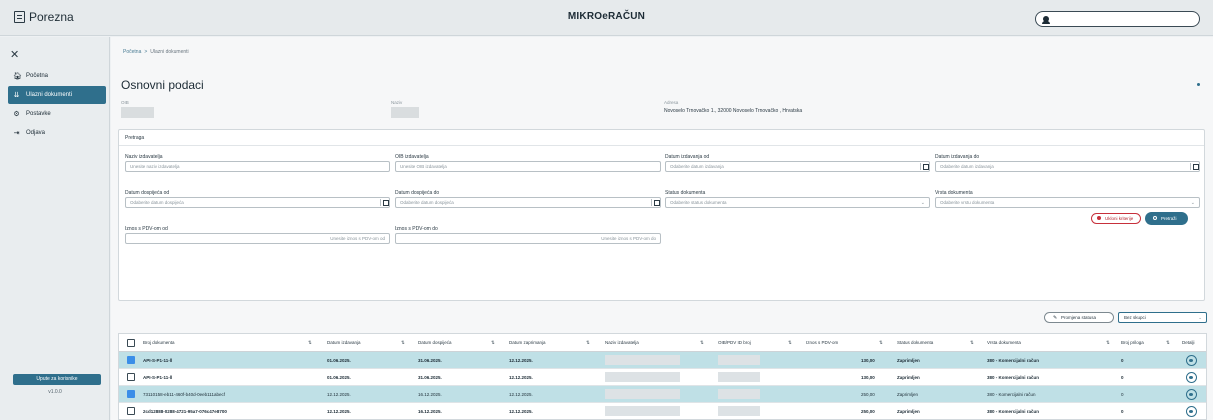 The width and height of the screenshot is (1213, 420). I want to click on col-due-date: Datum dospijeća, so click(435, 342).